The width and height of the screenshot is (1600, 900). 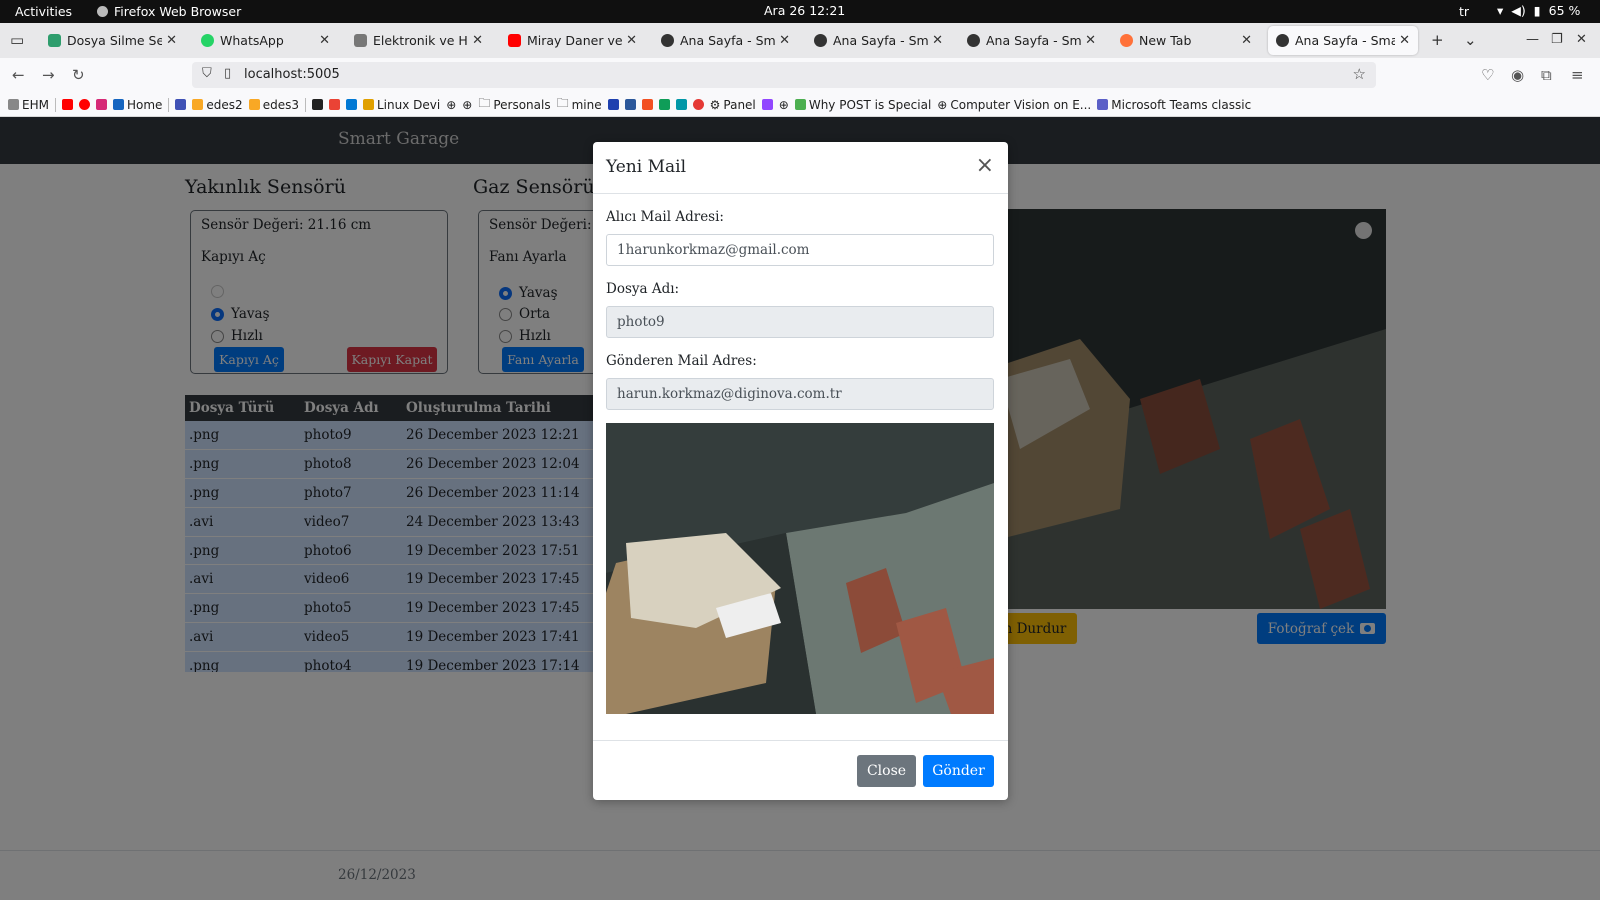 I want to click on restore-icon: ❐, so click(x=1557, y=39).